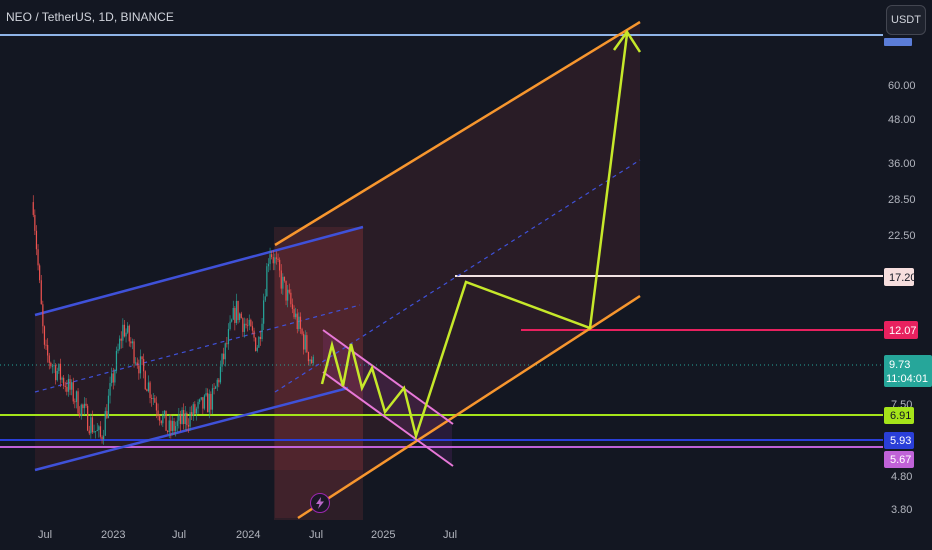 The image size is (932, 550). I want to click on x-tick-label: Jul, so click(45, 535).